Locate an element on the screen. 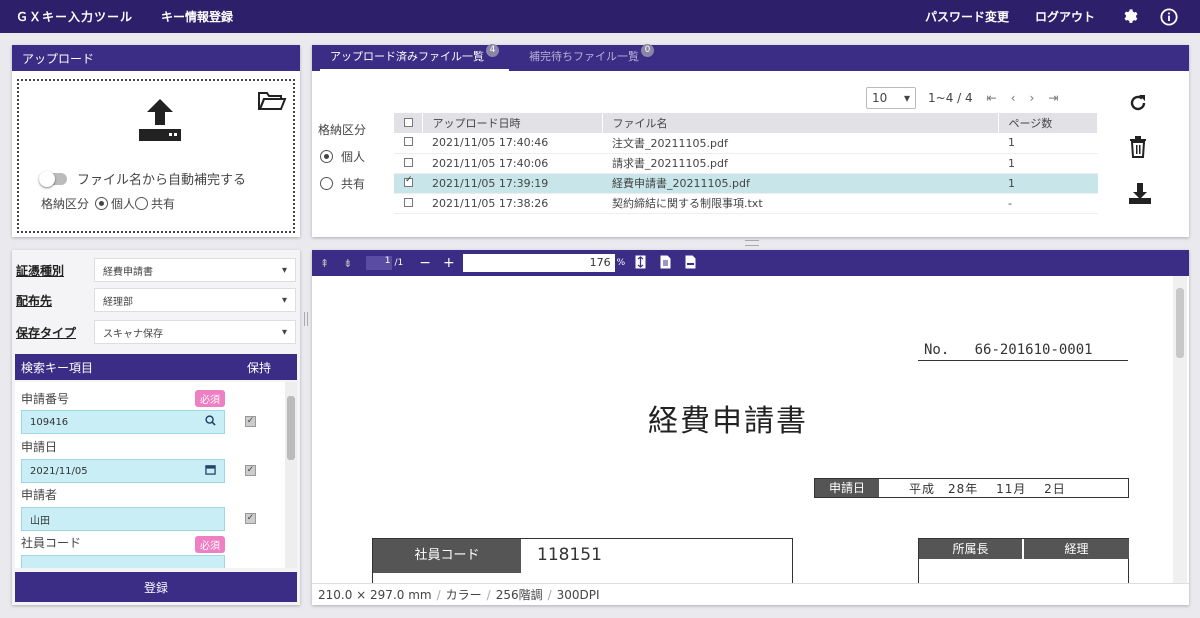  storage-shared-radio is located at coordinates (326, 183).